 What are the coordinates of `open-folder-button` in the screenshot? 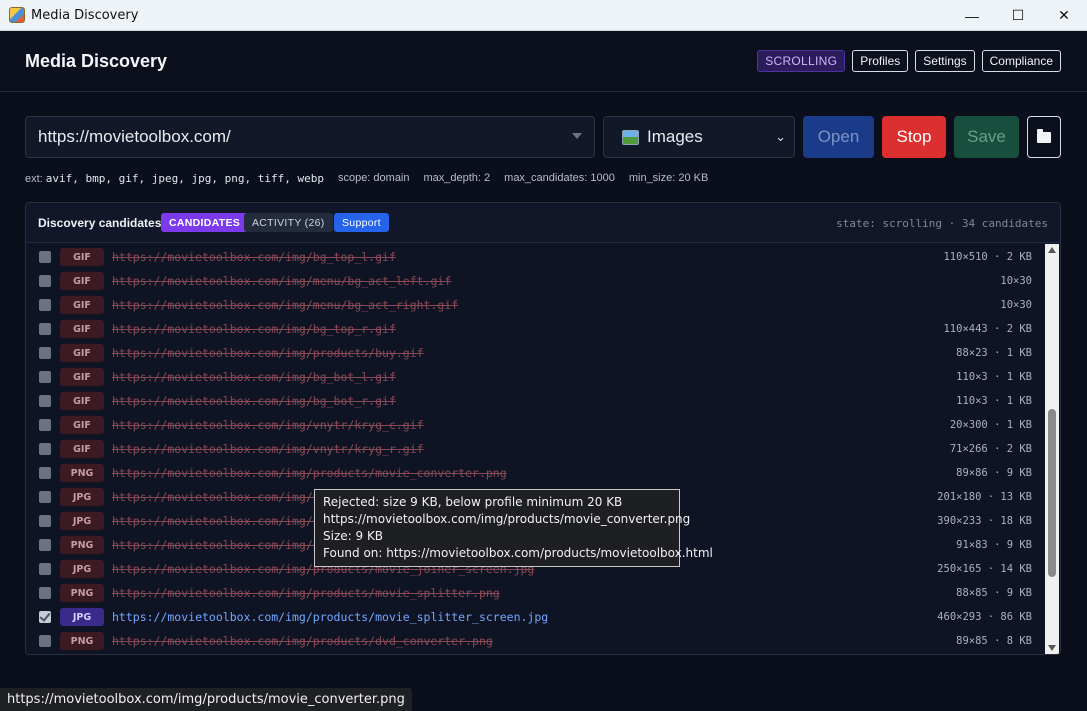 It's located at (1044, 137).